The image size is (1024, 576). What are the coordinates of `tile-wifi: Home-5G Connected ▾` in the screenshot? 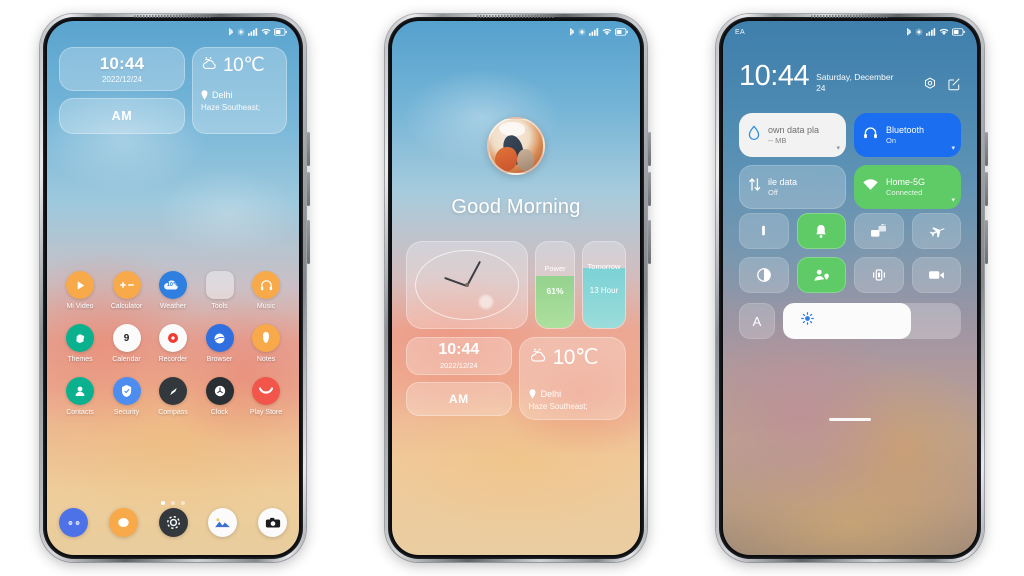 It's located at (907, 187).